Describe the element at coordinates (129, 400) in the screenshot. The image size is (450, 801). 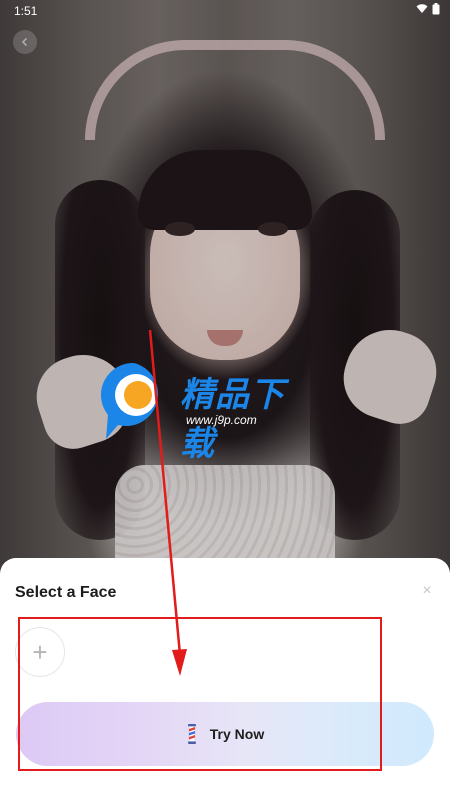
I see `watermark-emblem` at that location.